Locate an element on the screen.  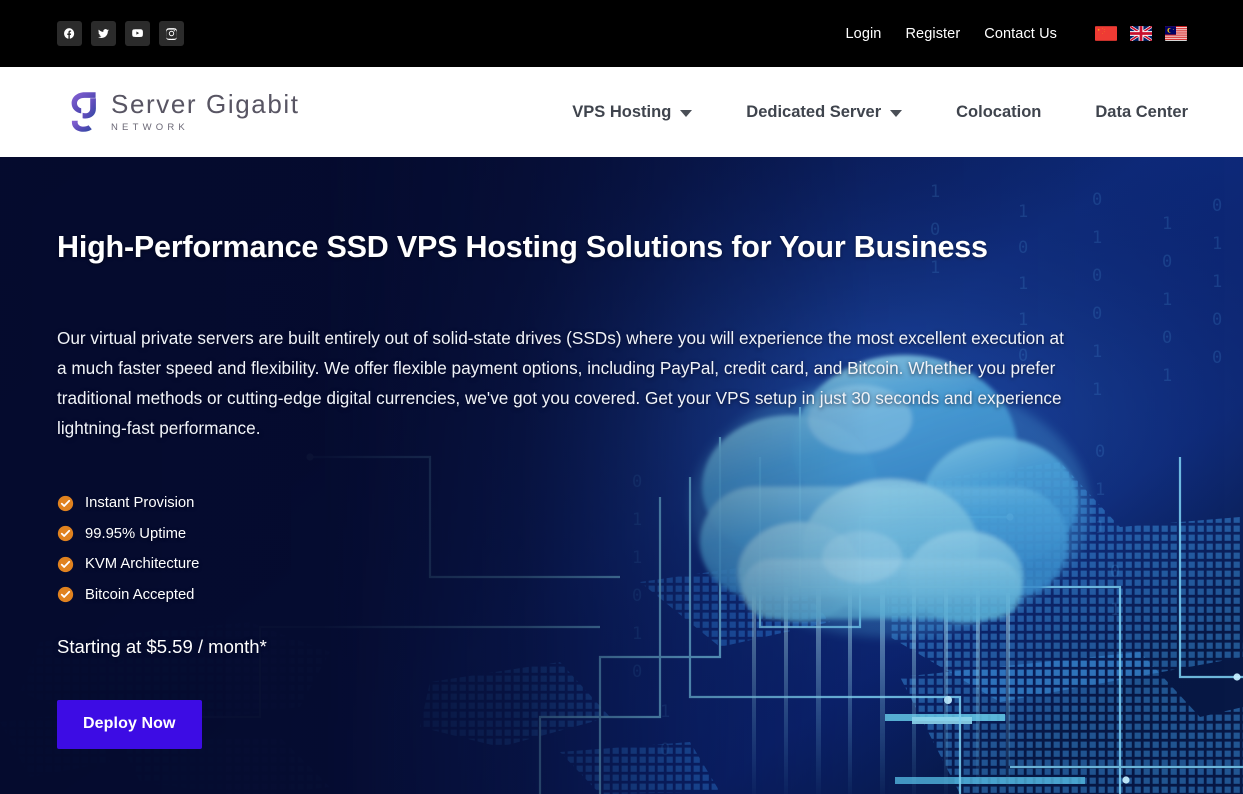
flag-icon-english is located at coordinates (1141, 33).